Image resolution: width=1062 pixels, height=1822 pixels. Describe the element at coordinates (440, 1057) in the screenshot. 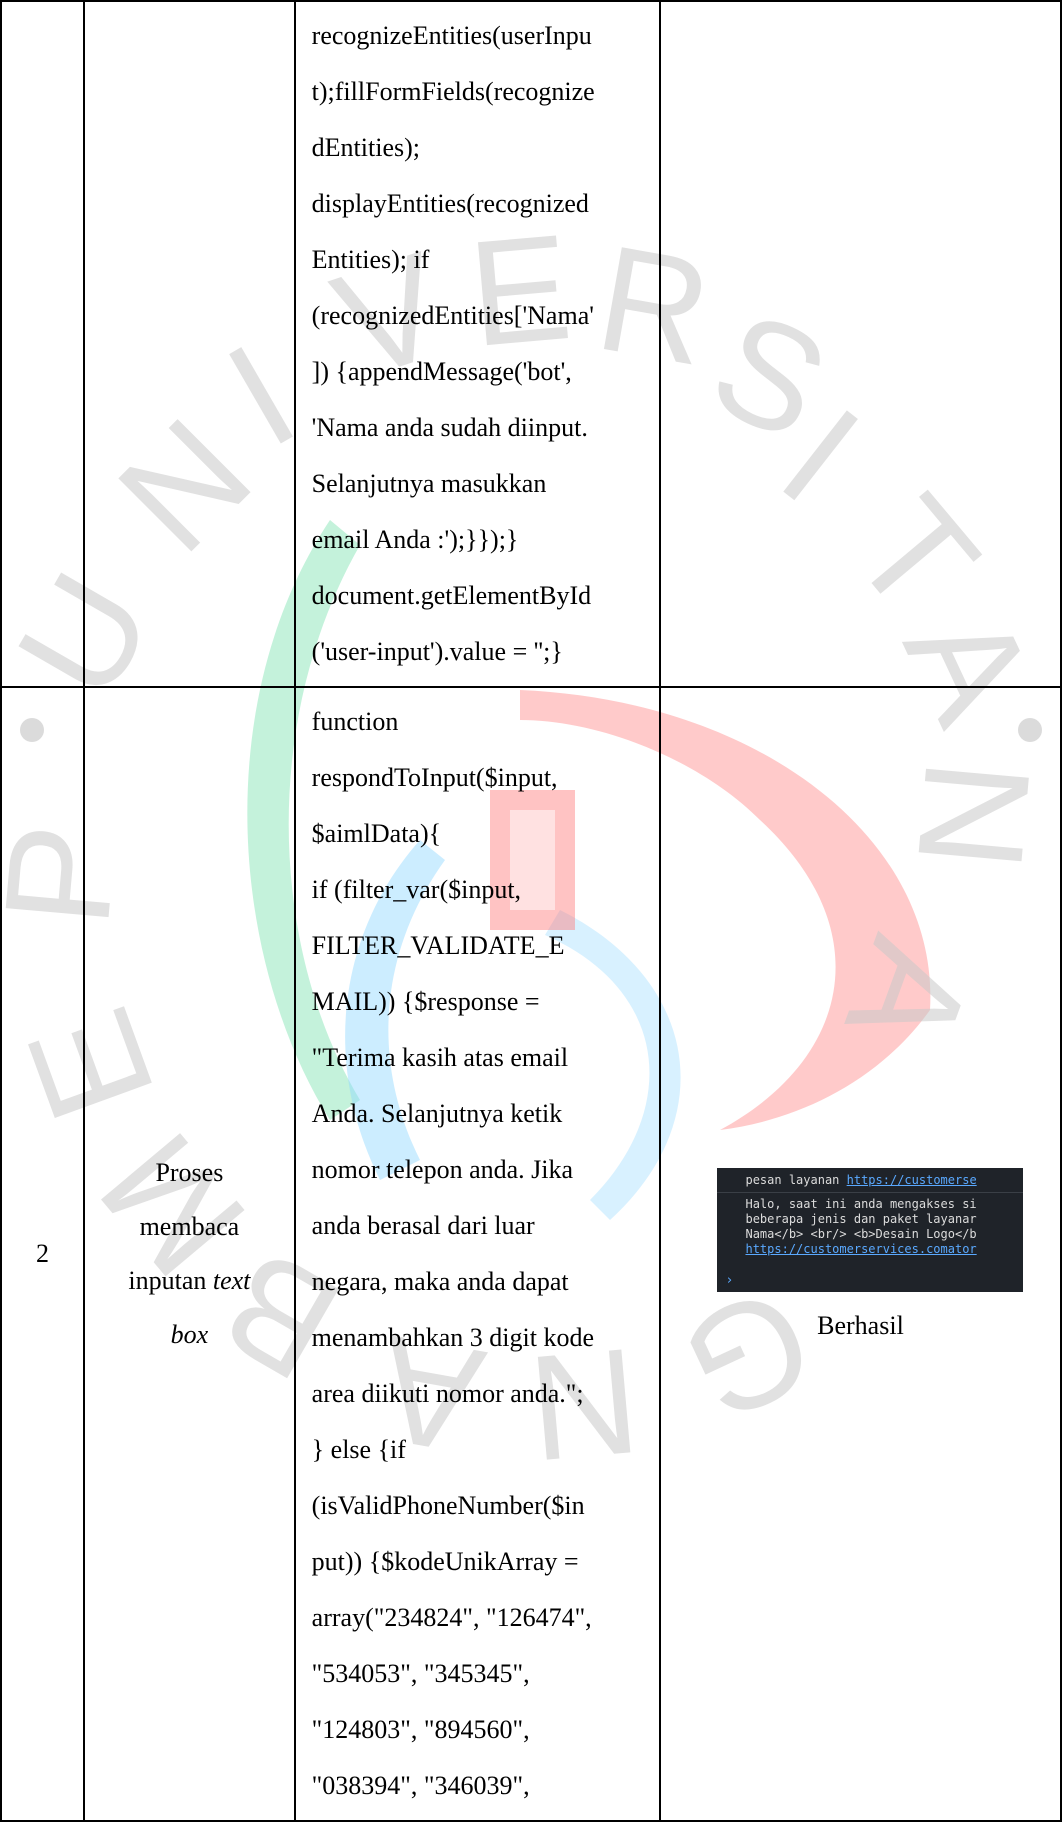

I see `code-line: "Terima kasih atas email` at that location.